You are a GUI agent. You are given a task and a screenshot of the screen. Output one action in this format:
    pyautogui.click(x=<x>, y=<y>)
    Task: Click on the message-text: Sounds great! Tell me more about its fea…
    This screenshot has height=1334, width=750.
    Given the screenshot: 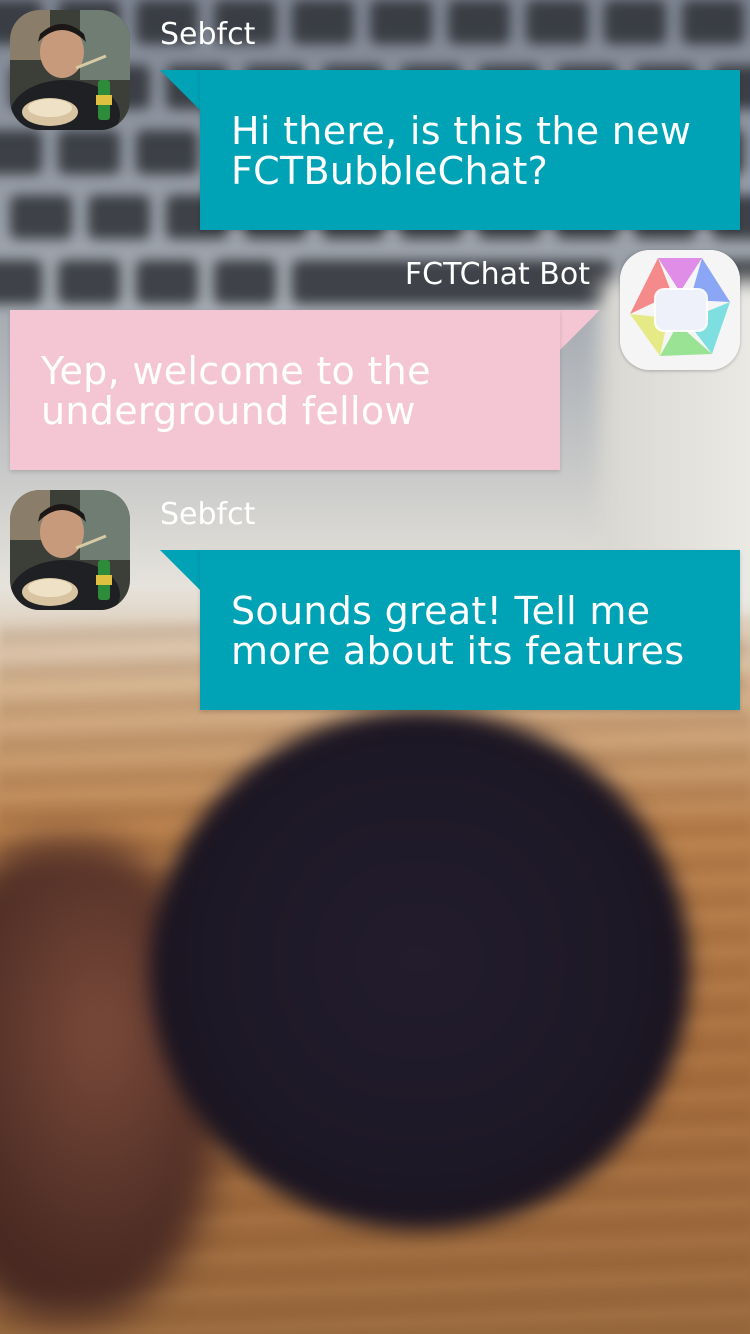 What is the action you would take?
    pyautogui.click(x=458, y=631)
    